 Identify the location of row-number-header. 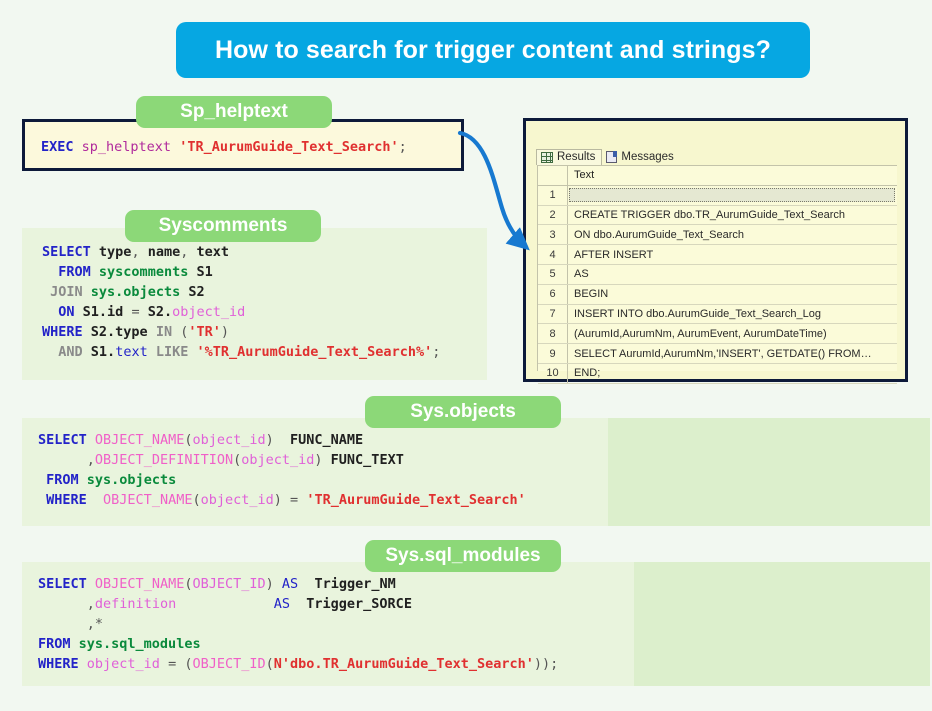
(553, 175).